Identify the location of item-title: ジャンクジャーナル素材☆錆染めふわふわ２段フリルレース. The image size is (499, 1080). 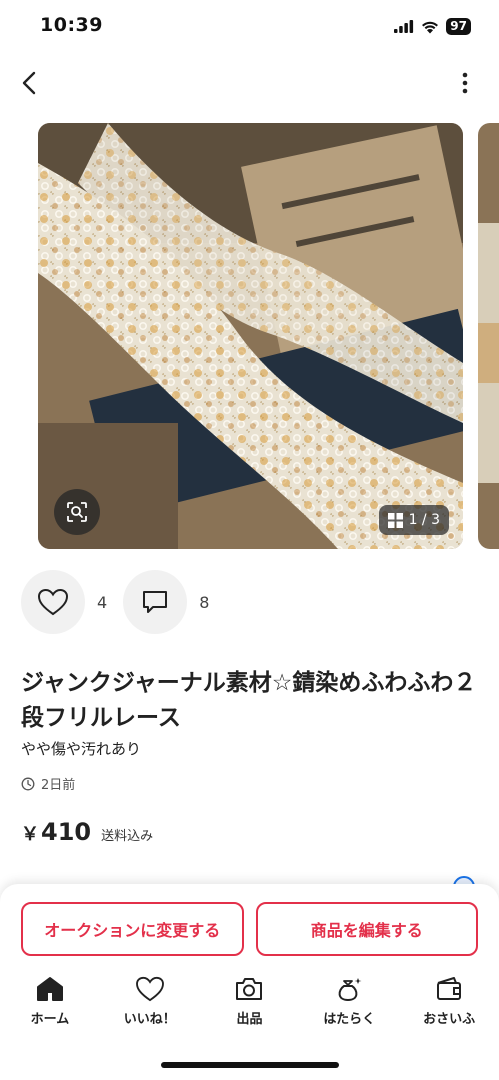
(249, 700).